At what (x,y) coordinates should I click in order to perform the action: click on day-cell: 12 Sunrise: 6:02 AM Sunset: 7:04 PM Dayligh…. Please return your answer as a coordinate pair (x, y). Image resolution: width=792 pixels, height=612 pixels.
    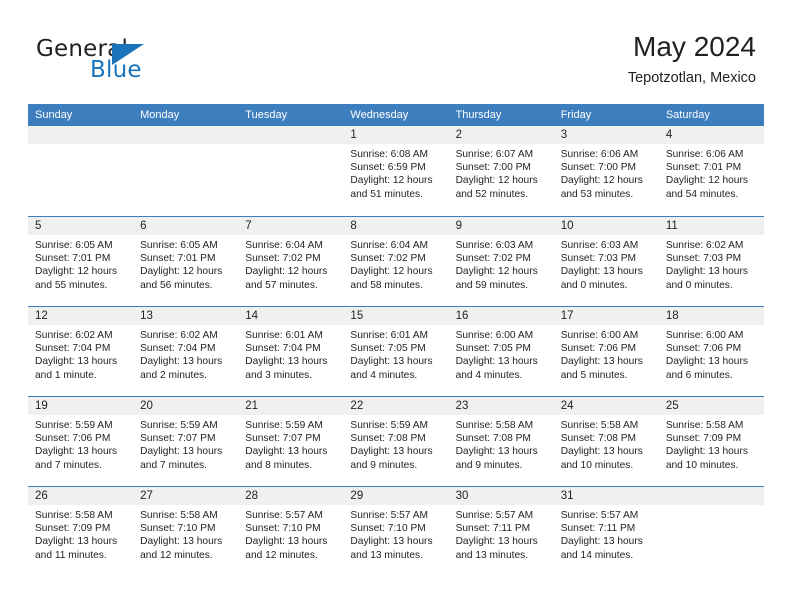
    Looking at the image, I should click on (81, 351).